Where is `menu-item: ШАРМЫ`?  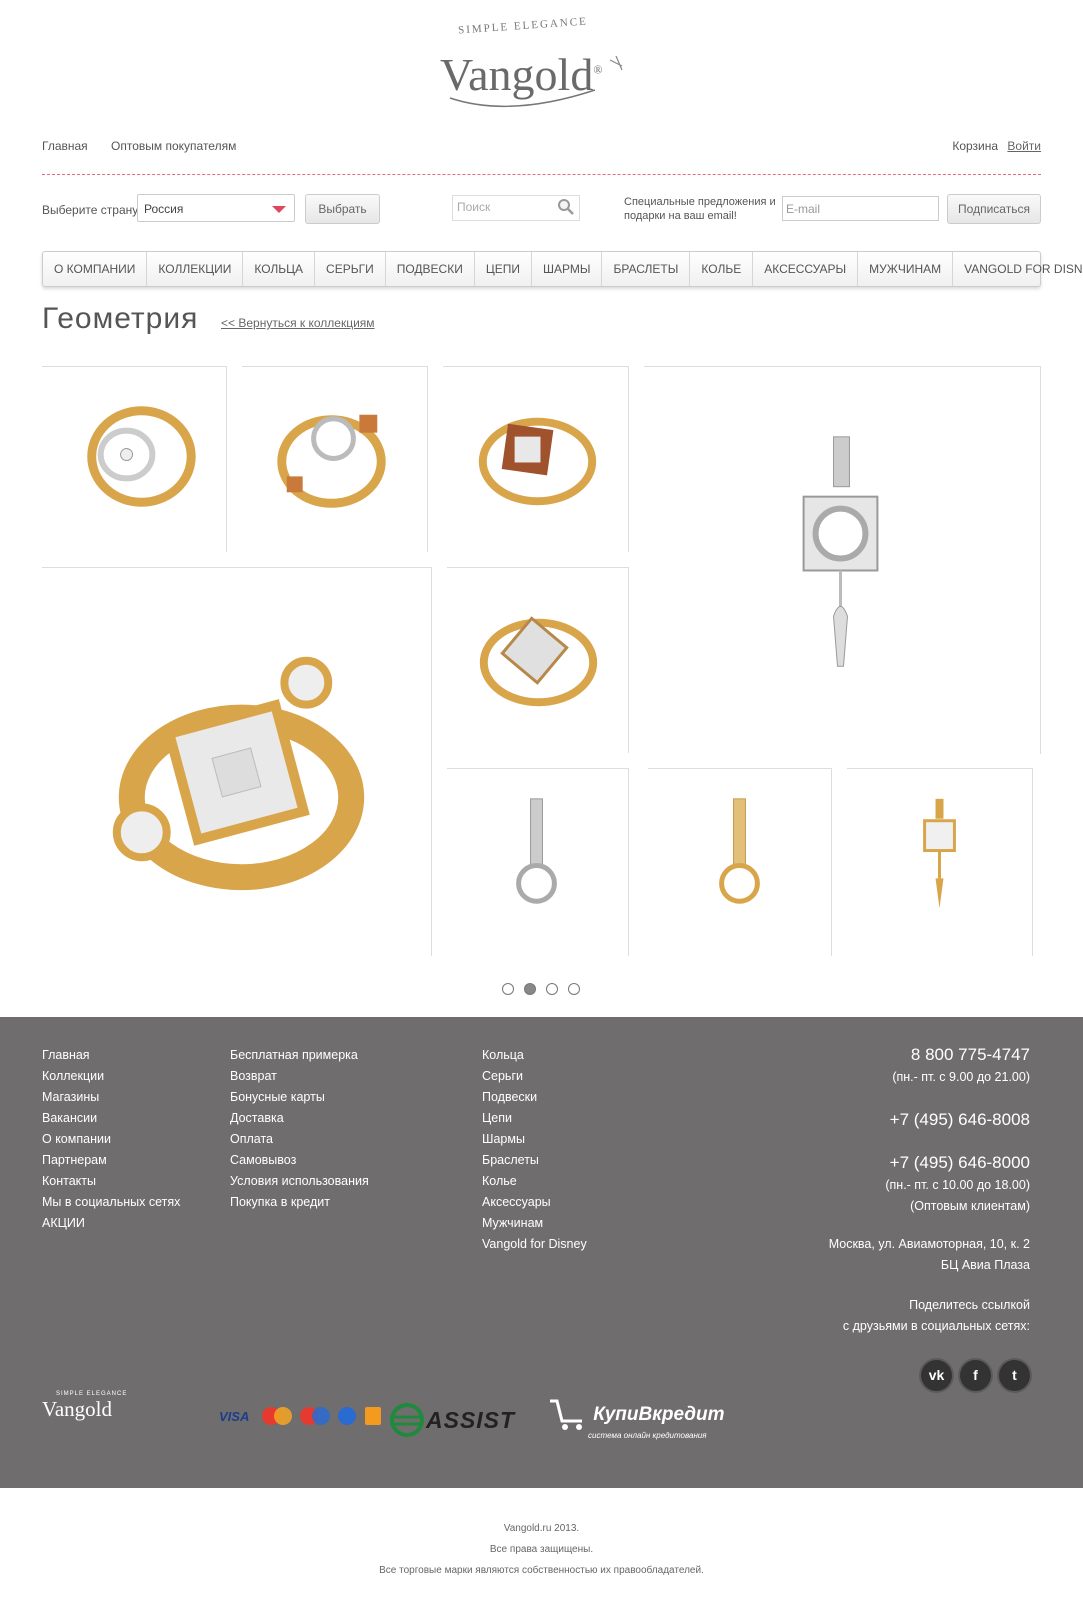 menu-item: ШАРМЫ is located at coordinates (567, 269).